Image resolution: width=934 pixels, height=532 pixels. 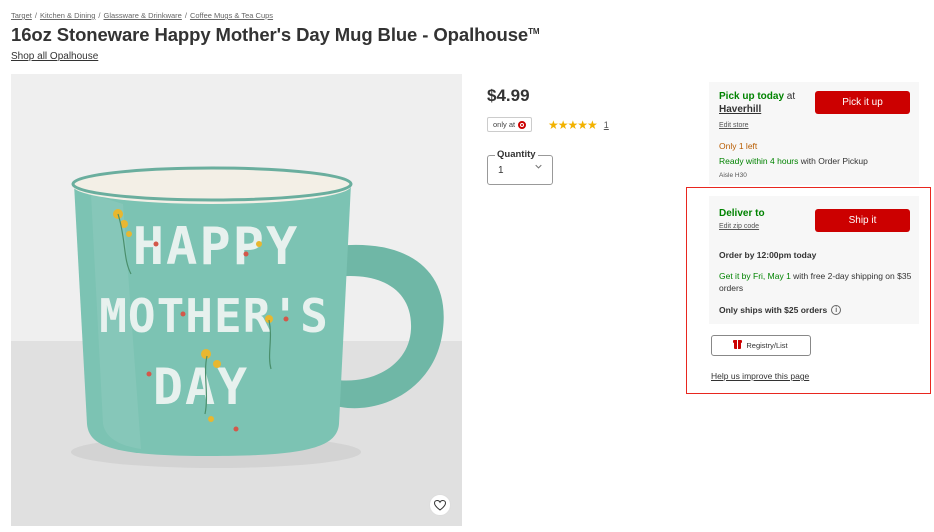 I want to click on trademark-mark: TM, so click(x=534, y=31).